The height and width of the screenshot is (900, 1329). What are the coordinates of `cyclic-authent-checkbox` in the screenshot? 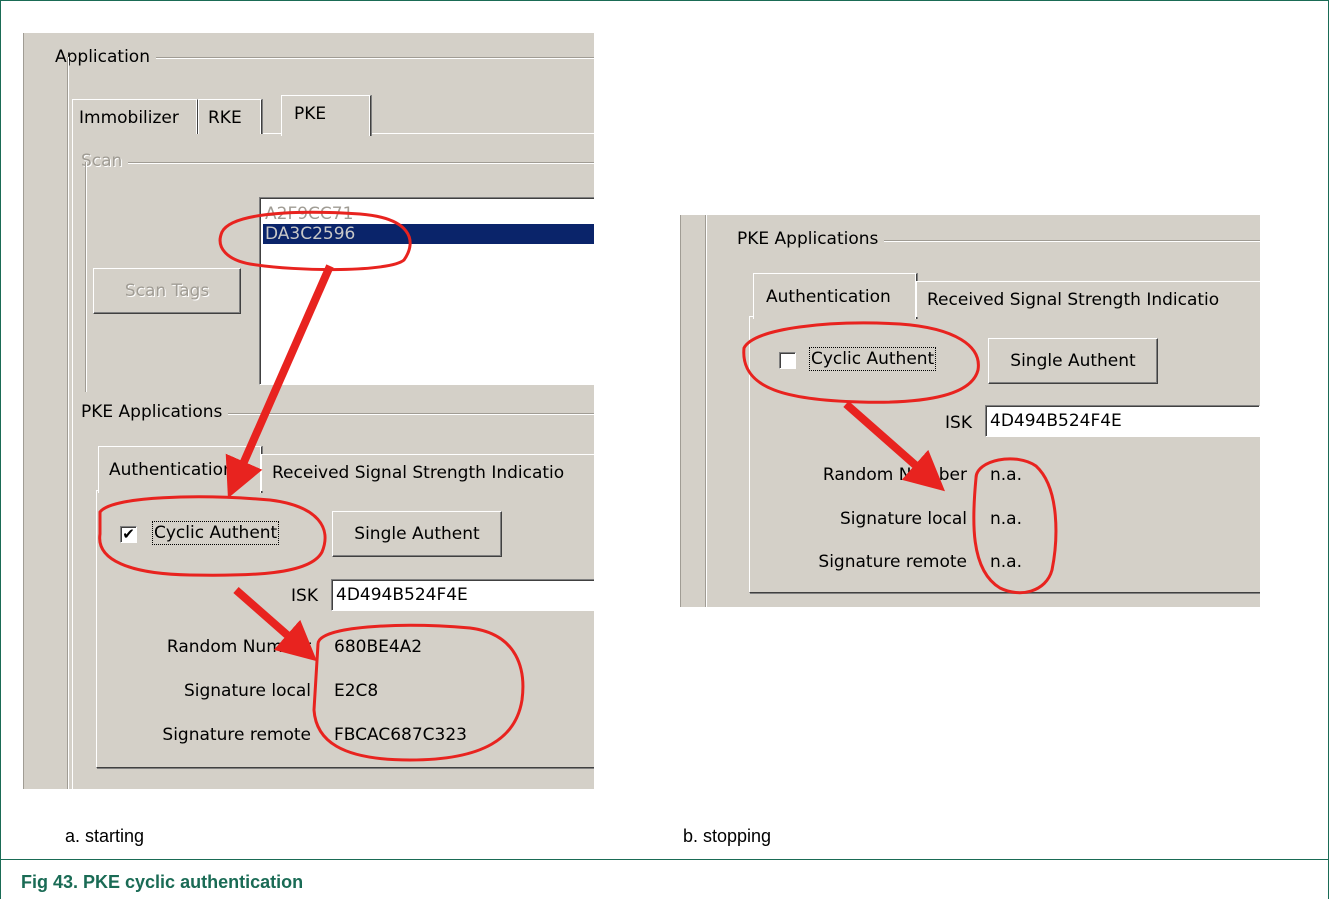 It's located at (787, 360).